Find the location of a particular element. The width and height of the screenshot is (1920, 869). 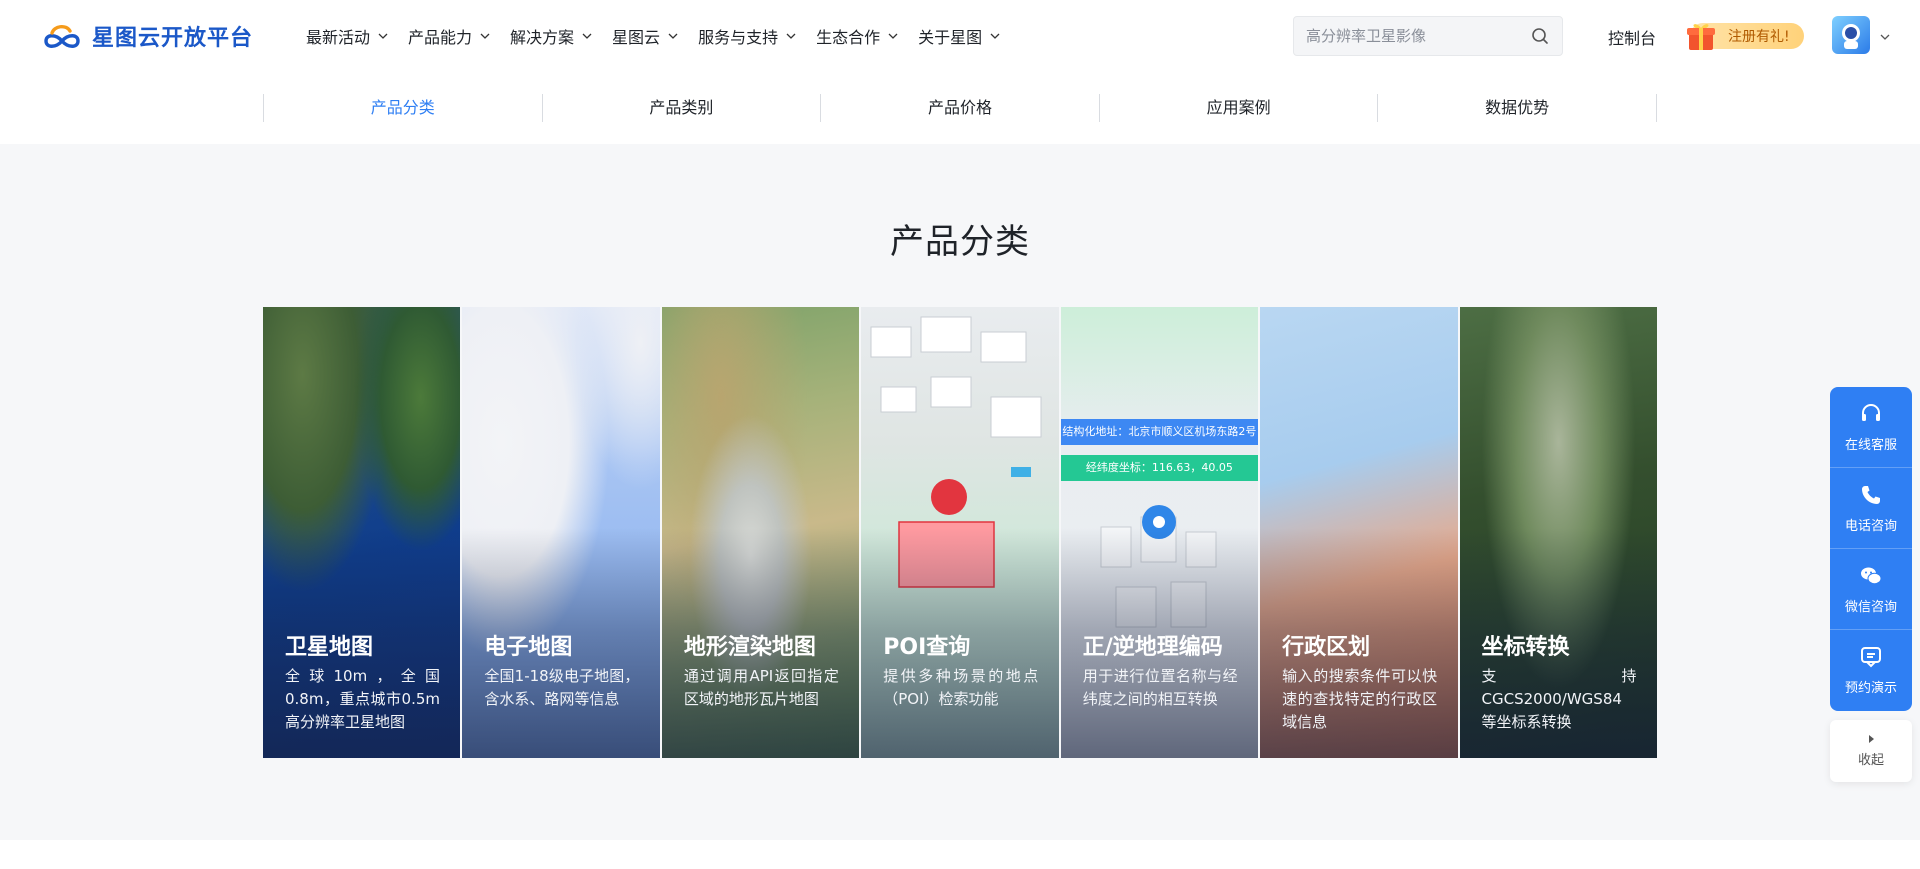

nav-item-geovis-cloud: 星图云 is located at coordinates (646, 36).